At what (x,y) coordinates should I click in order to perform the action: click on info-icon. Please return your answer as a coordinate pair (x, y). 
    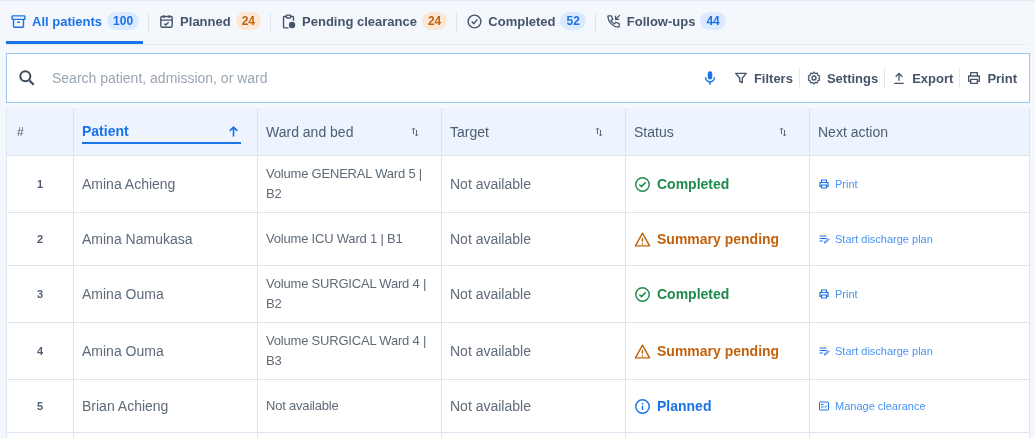
    Looking at the image, I should click on (642, 406).